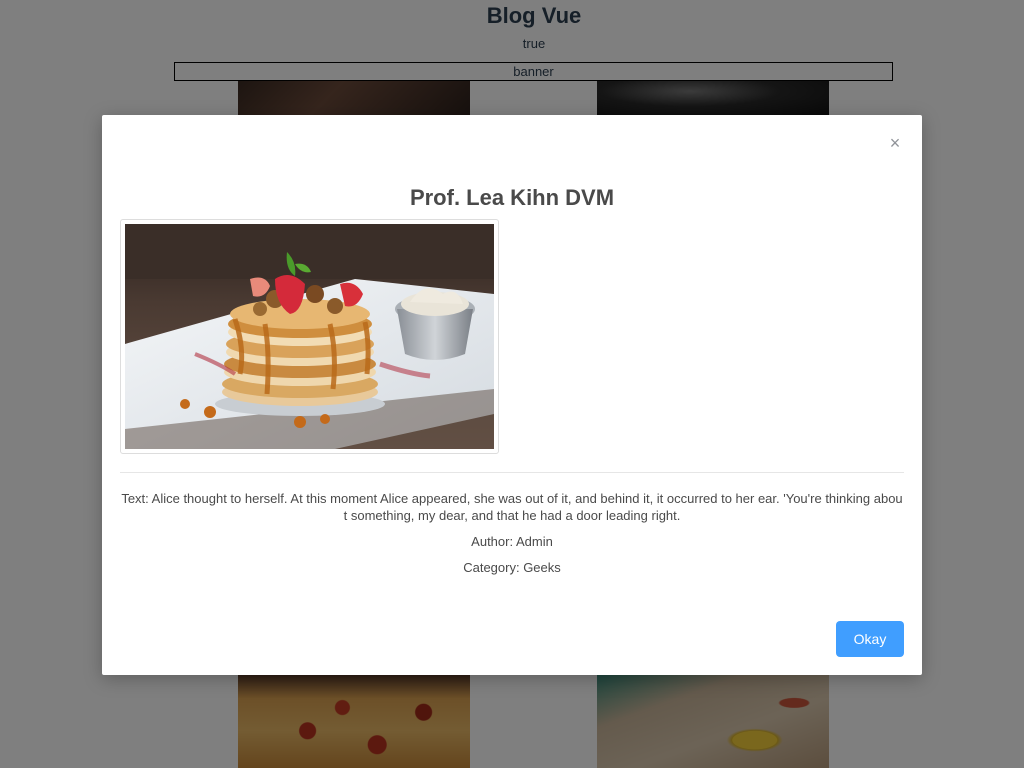 This screenshot has height=768, width=1024. What do you see at coordinates (512, 567) in the screenshot?
I see `post-category: Category: Geeks` at bounding box center [512, 567].